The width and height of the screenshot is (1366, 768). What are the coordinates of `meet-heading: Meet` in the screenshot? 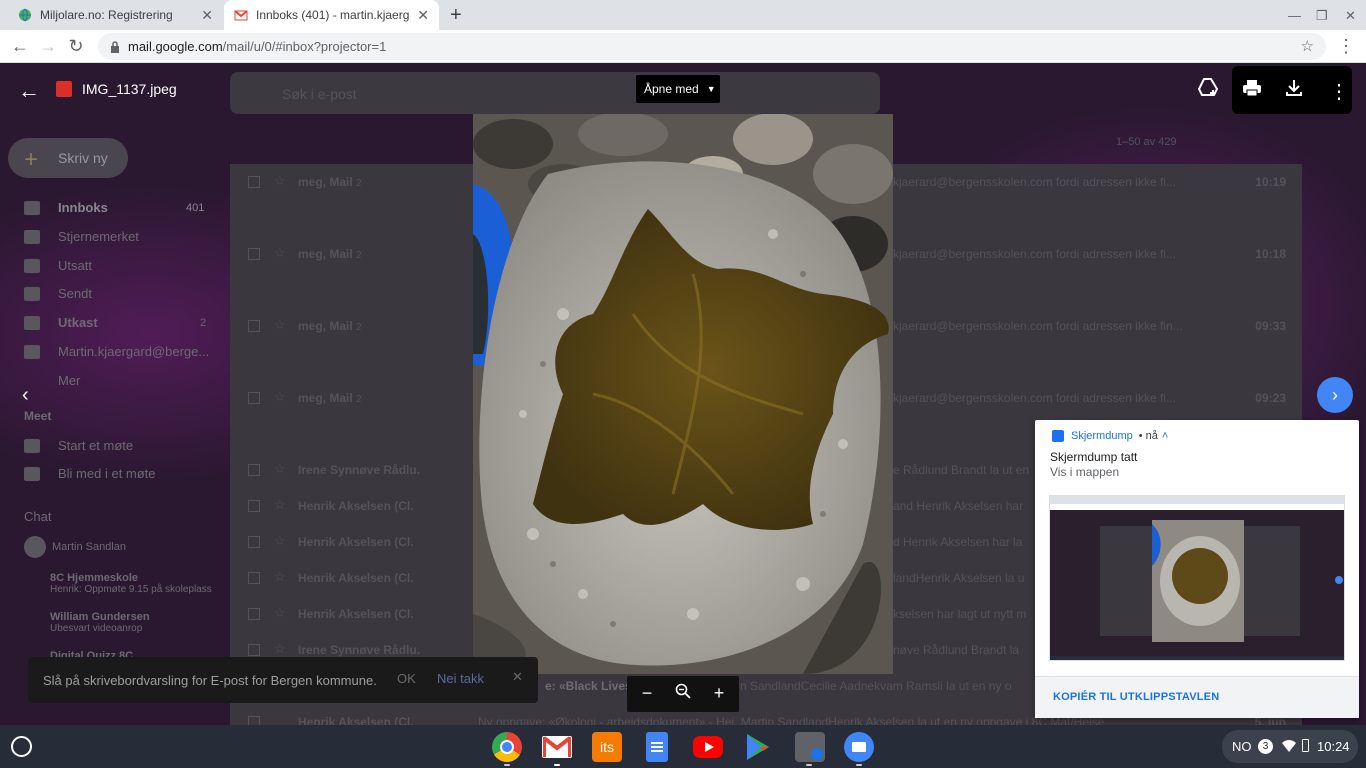 It's located at (38, 416).